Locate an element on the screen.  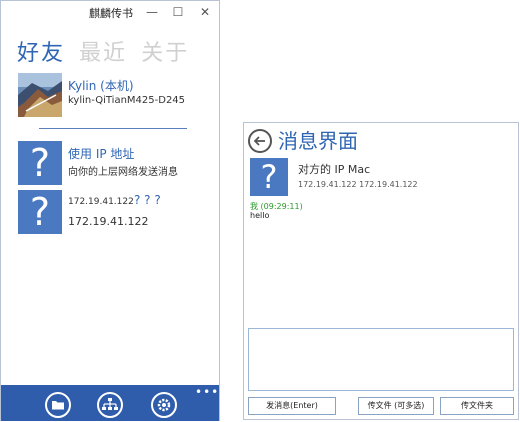
contact-use-ip-desc: 向你的上层网络发送消息 is located at coordinates (123, 172).